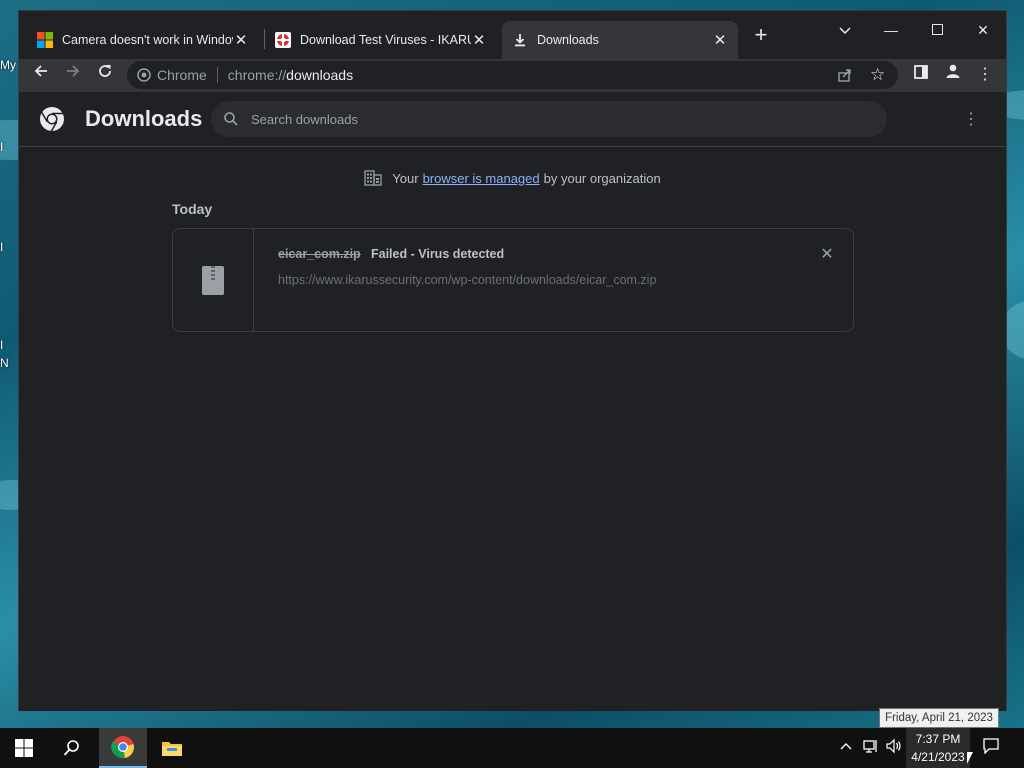 The height and width of the screenshot is (768, 1024). What do you see at coordinates (983, 30) in the screenshot?
I see `close-window-button: ✕` at bounding box center [983, 30].